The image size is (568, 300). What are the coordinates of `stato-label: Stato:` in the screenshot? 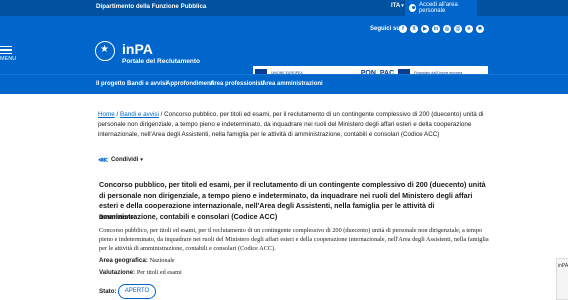 It's located at (108, 291).